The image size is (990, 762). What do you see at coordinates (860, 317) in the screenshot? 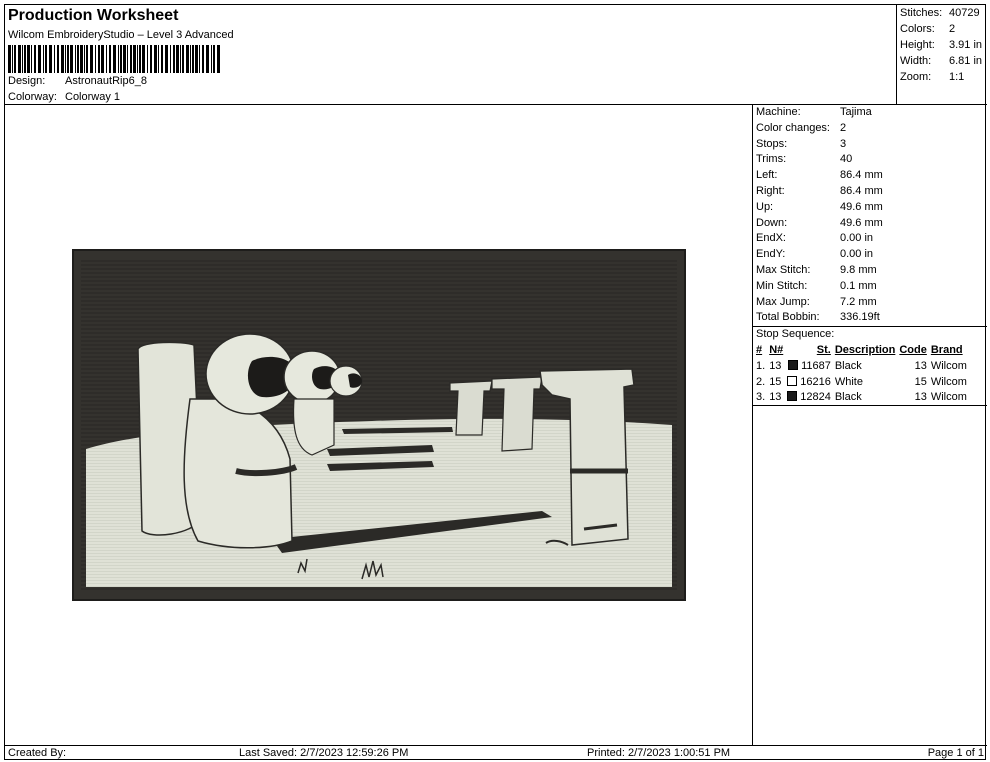
I see `detail-value: 336.19ft` at bounding box center [860, 317].